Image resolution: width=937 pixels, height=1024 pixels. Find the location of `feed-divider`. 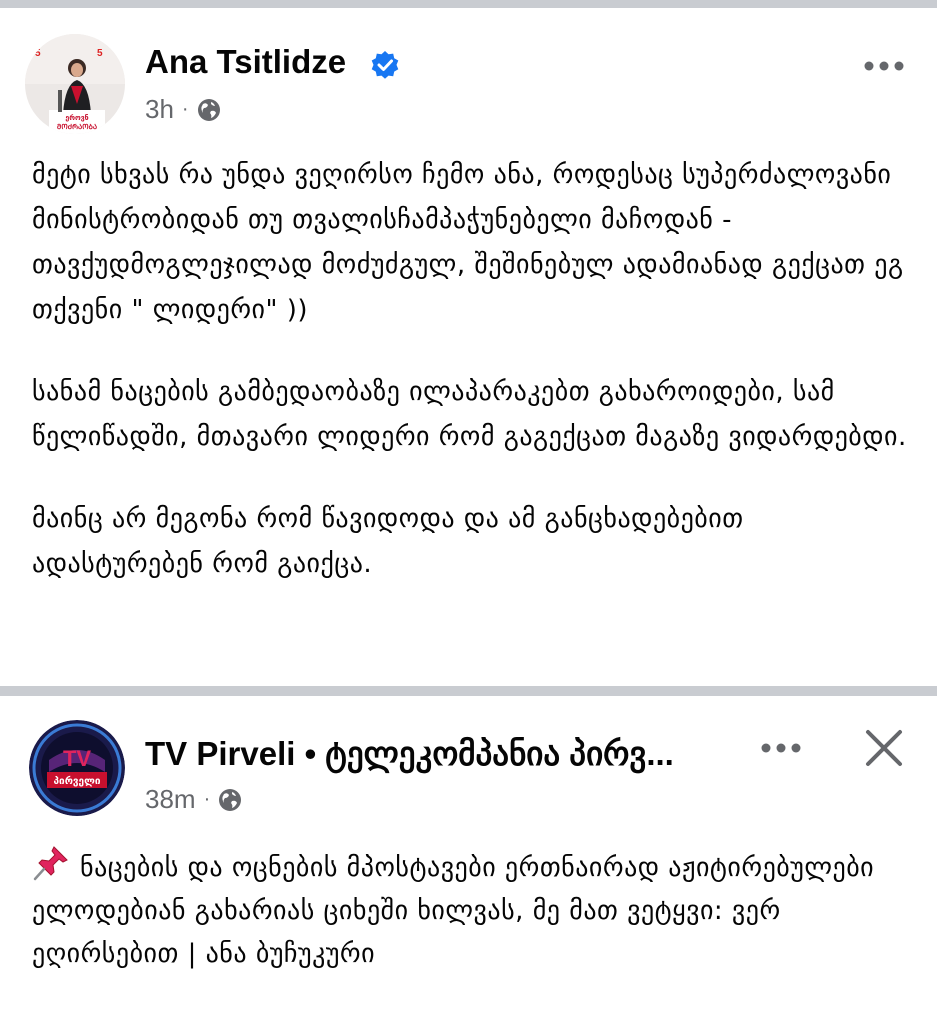

feed-divider is located at coordinates (468, 691).